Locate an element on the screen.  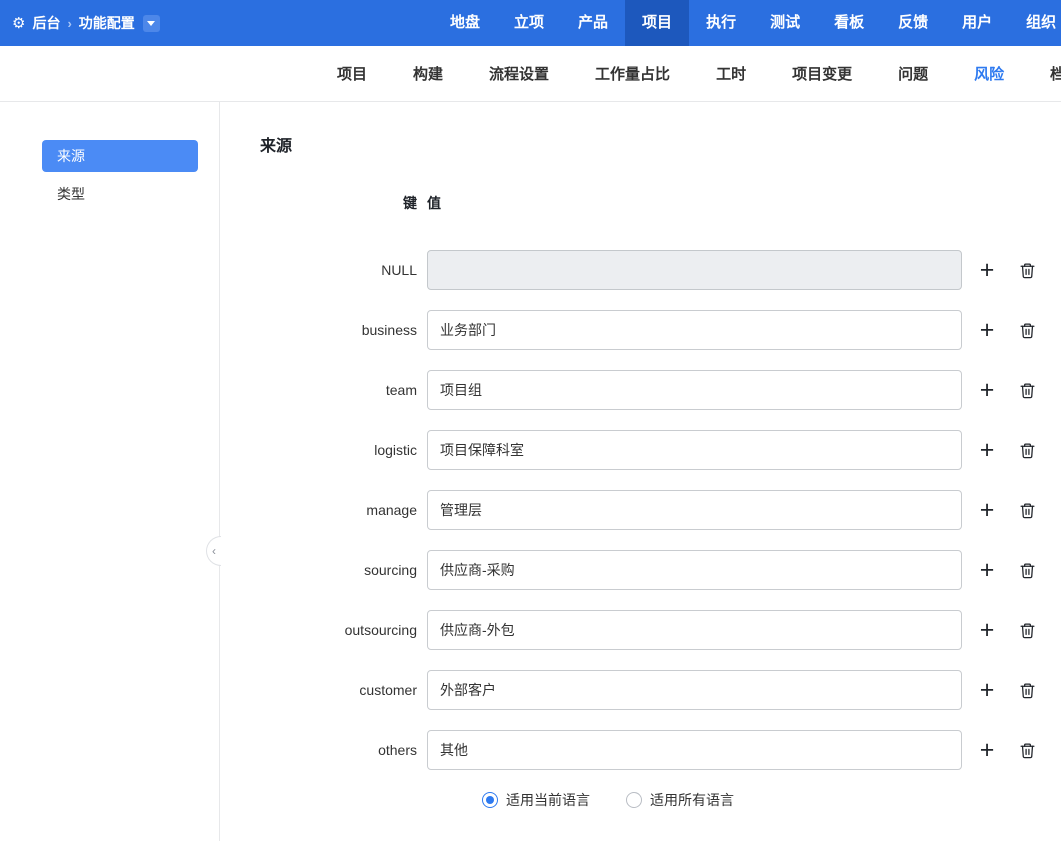
row-key-label: logistic is located at coordinates (395, 450).